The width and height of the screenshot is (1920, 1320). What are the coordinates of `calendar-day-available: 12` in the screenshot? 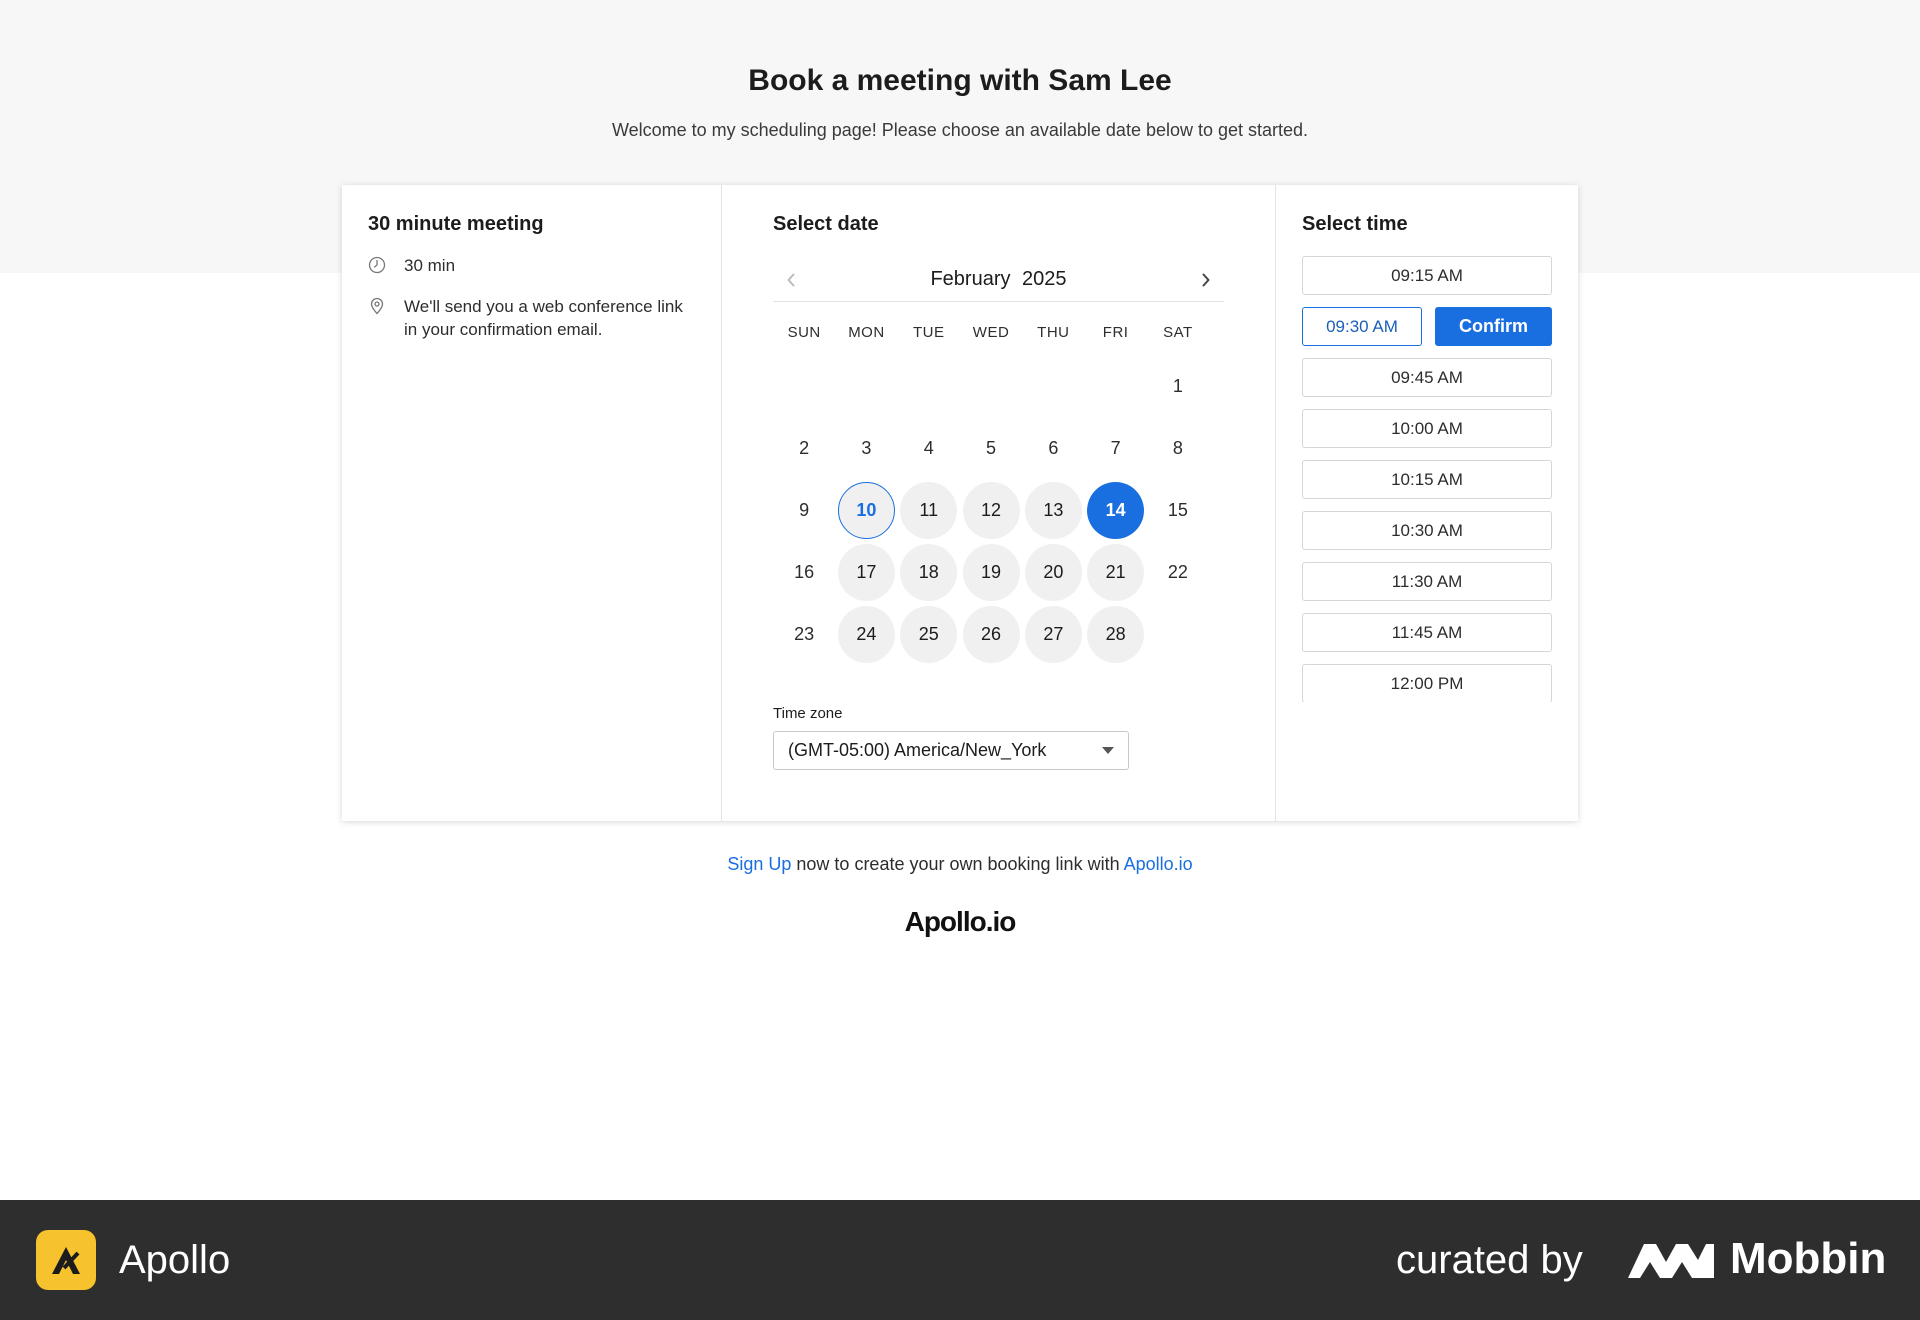 It's located at (991, 510).